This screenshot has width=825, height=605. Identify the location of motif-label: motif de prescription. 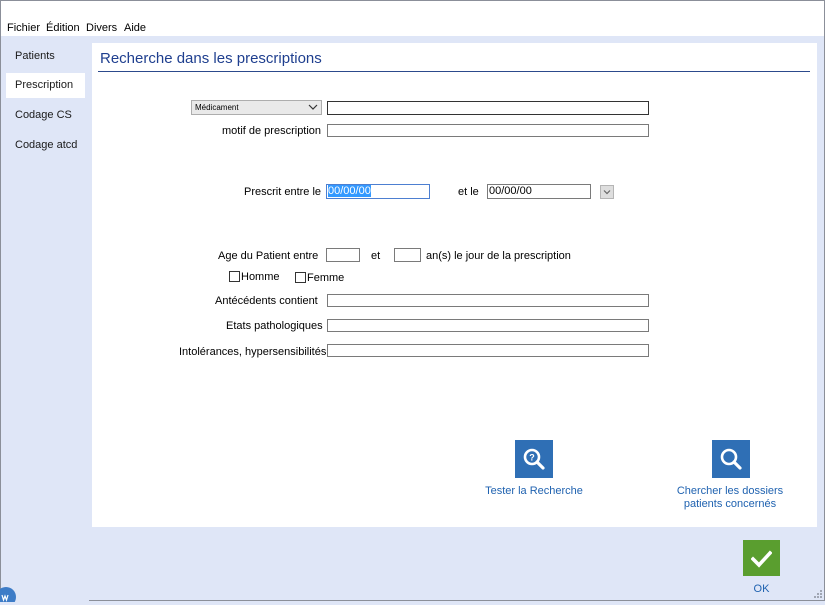
(272, 131).